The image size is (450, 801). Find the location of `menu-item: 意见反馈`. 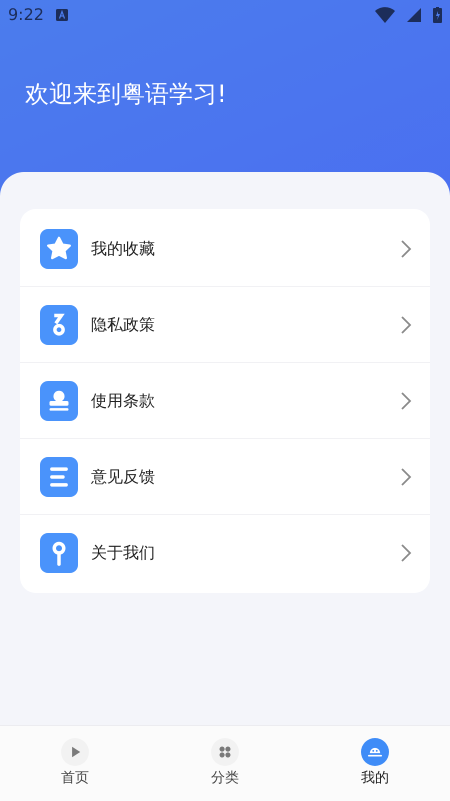

menu-item: 意见反馈 is located at coordinates (225, 477).